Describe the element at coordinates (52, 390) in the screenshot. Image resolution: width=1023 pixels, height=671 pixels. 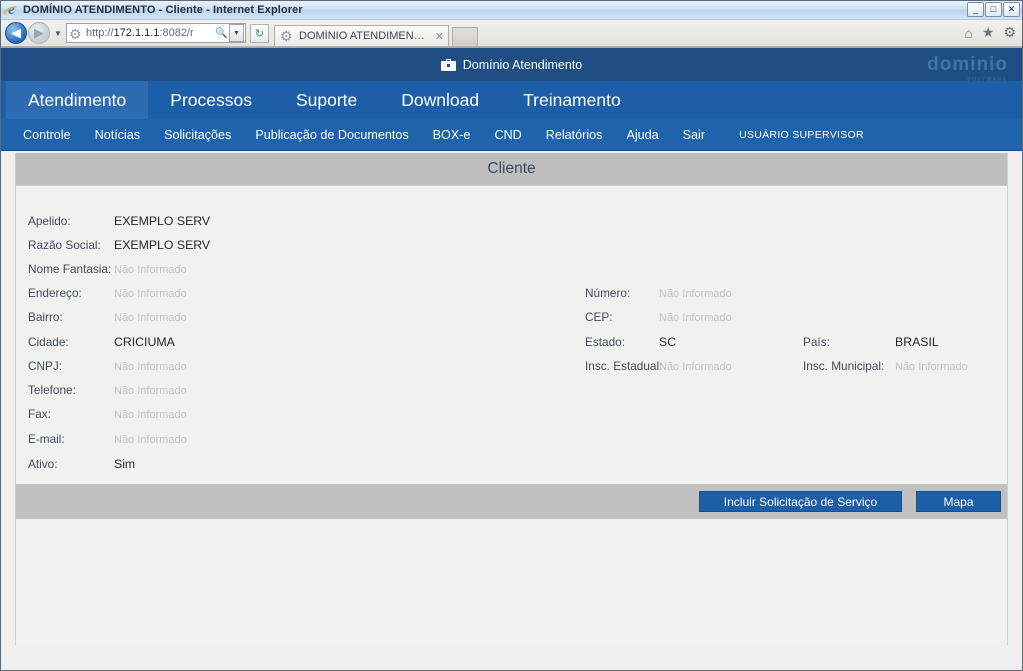
I see `field-label: Telefone:` at that location.